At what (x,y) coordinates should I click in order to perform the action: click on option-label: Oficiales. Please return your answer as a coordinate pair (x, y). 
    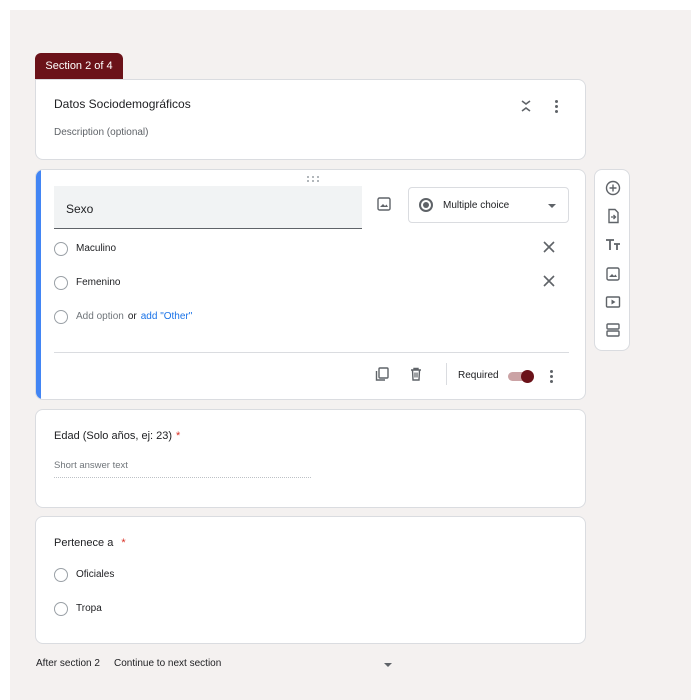
    Looking at the image, I should click on (95, 574).